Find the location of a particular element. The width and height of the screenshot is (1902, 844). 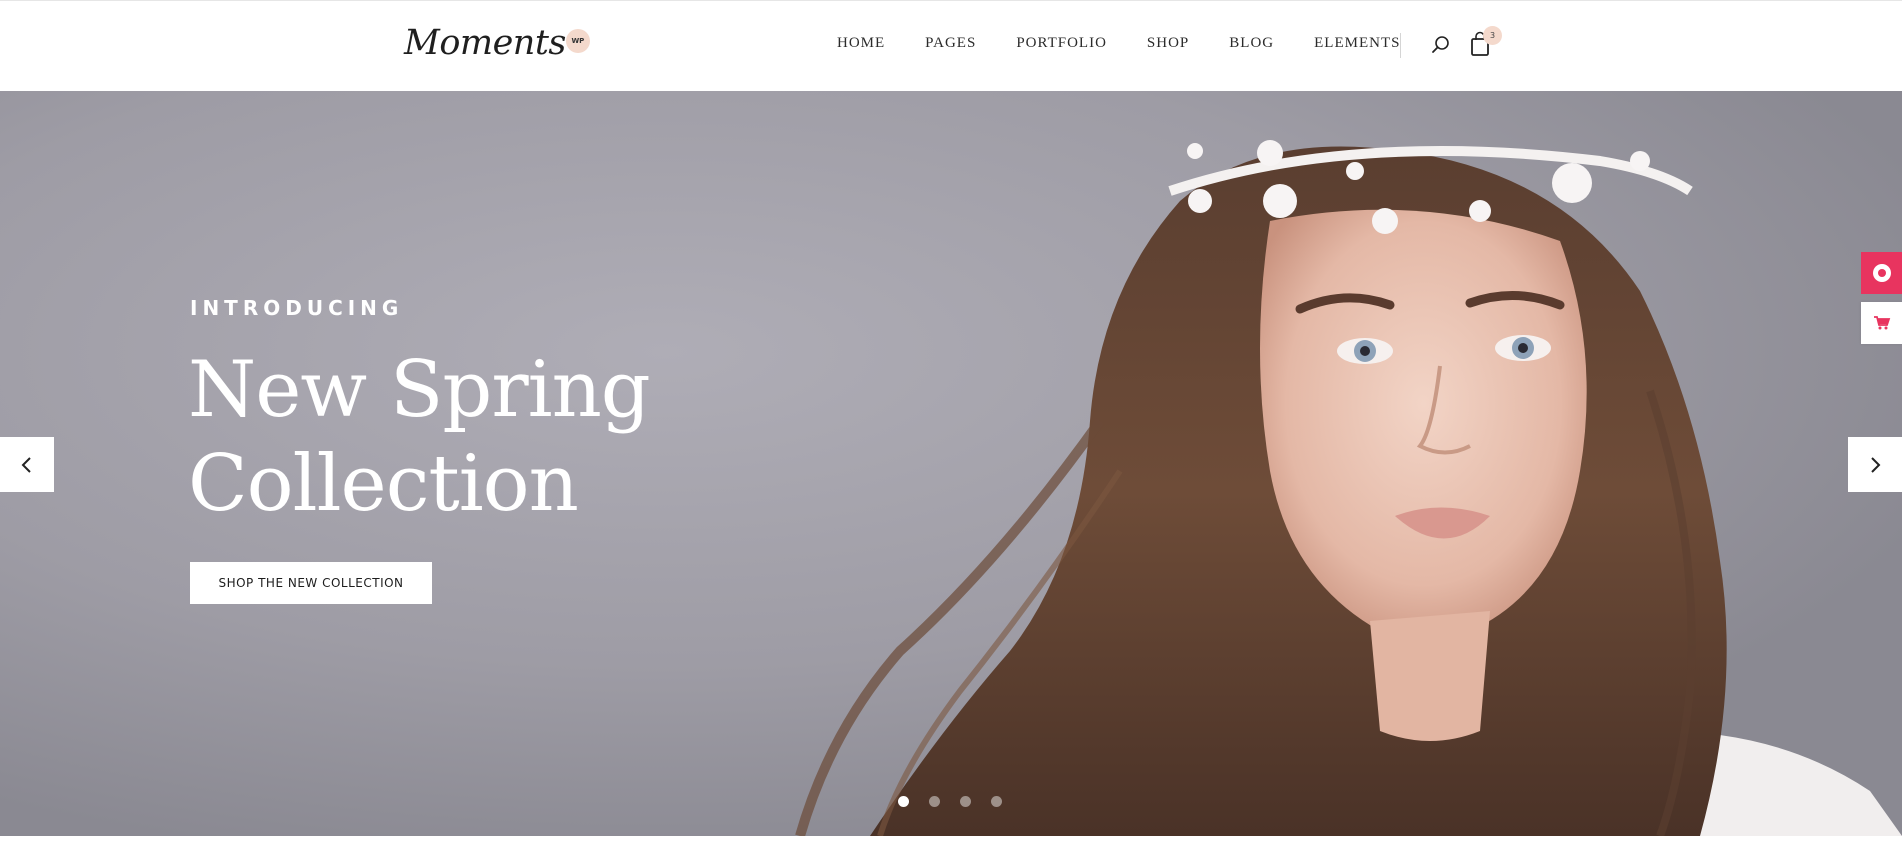

logo-badge: WP is located at coordinates (577, 41).